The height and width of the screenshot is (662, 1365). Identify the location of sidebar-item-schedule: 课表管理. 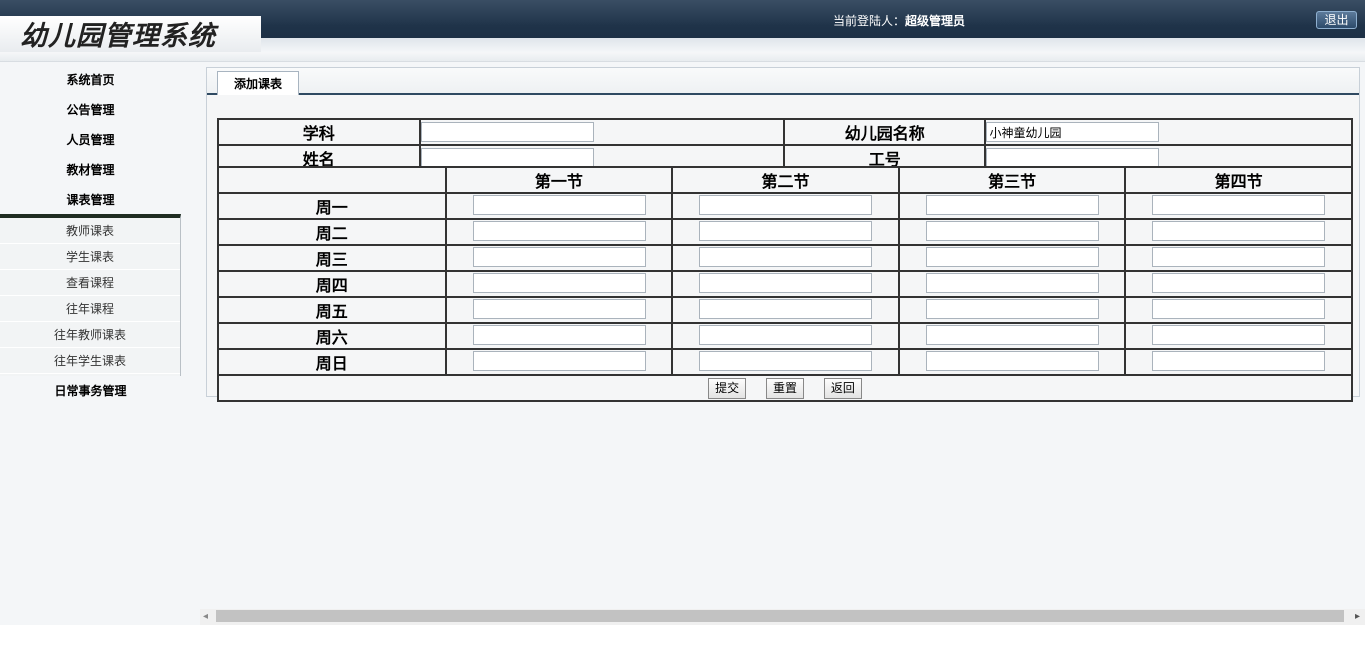
(90, 200).